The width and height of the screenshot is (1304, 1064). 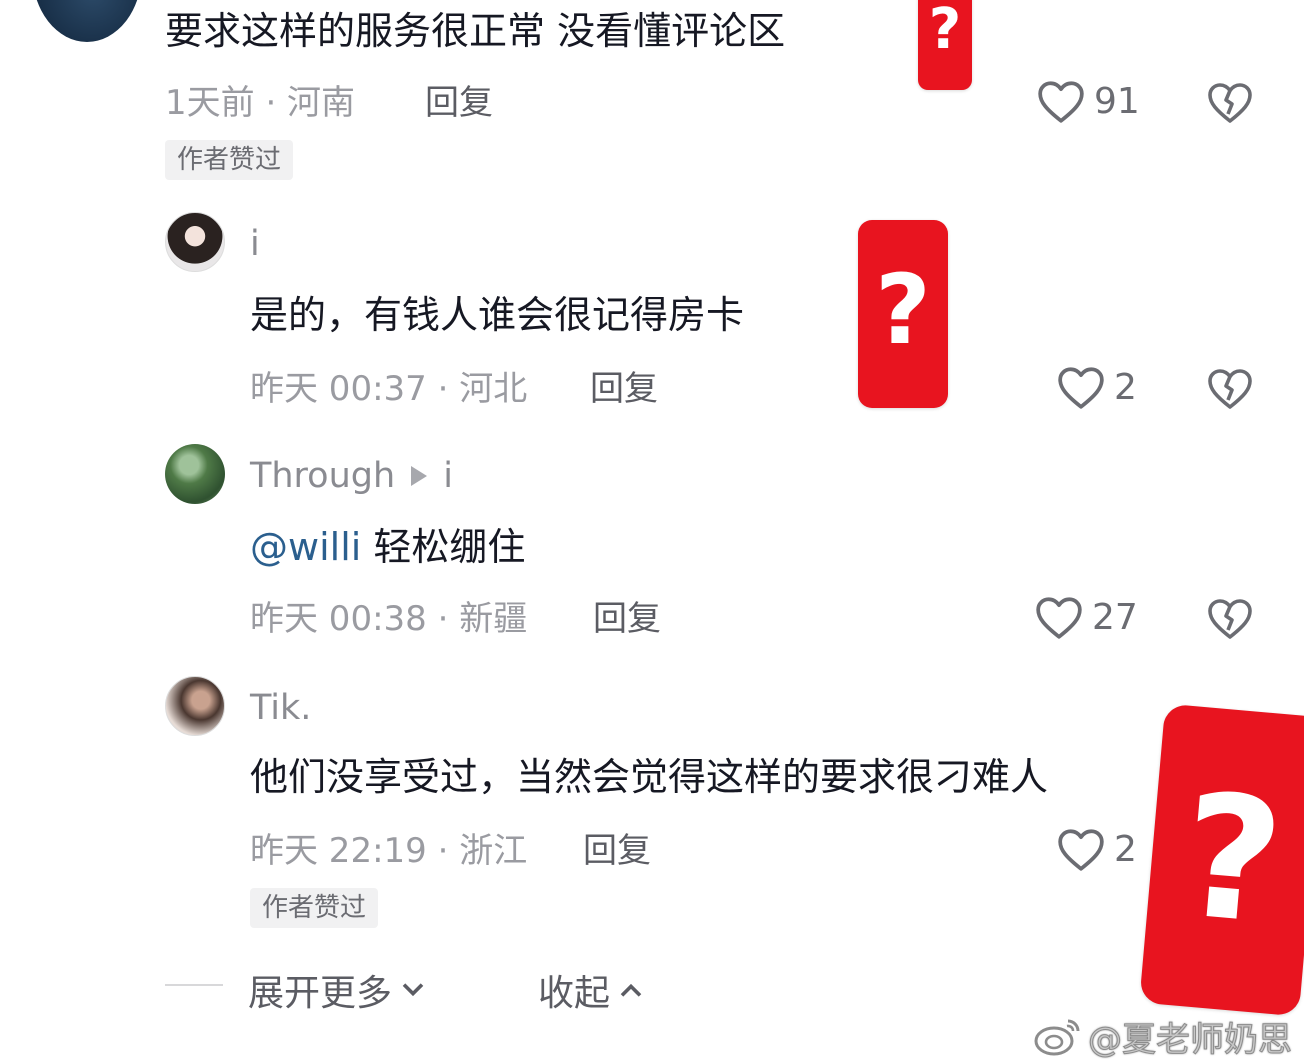 I want to click on collapse-button: 收起, so click(x=591, y=990).